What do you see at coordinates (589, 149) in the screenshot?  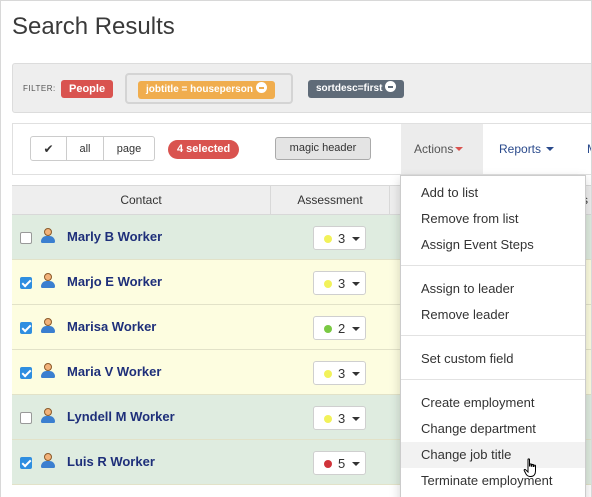 I see `more-menu-button: M` at bounding box center [589, 149].